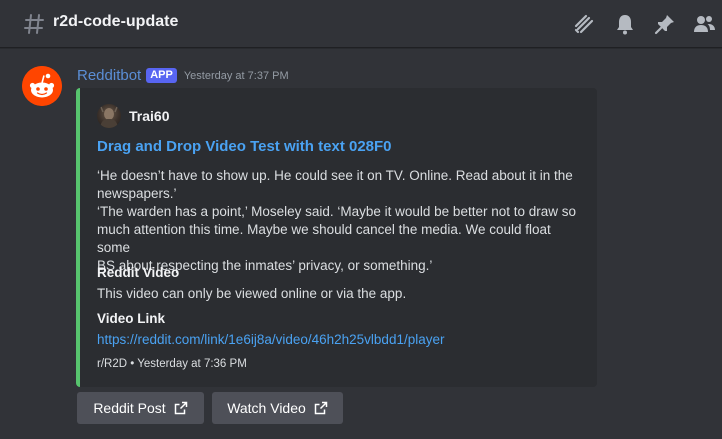 The width and height of the screenshot is (722, 439). What do you see at coordinates (704, 24) in the screenshot?
I see `members-icon` at bounding box center [704, 24].